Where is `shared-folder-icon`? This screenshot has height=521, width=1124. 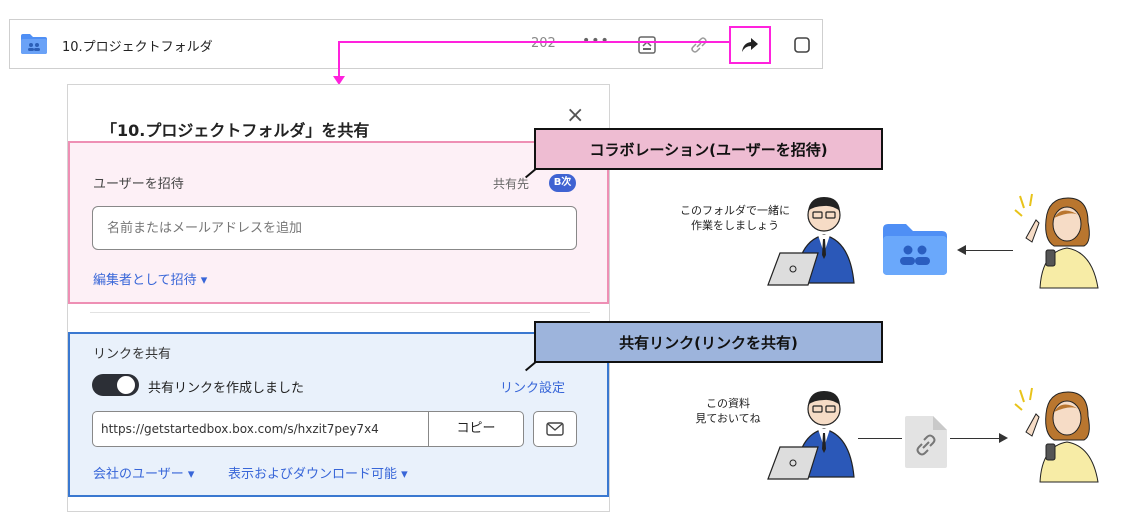
shared-folder-icon is located at coordinates (915, 251).